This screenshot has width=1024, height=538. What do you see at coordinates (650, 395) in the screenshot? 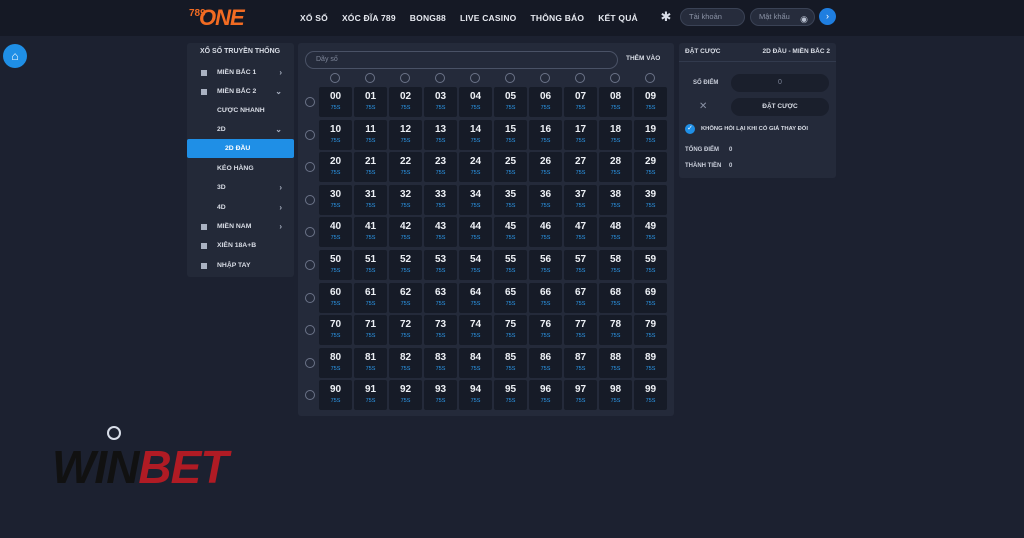
I see `number-cell: 99 75S` at bounding box center [650, 395].